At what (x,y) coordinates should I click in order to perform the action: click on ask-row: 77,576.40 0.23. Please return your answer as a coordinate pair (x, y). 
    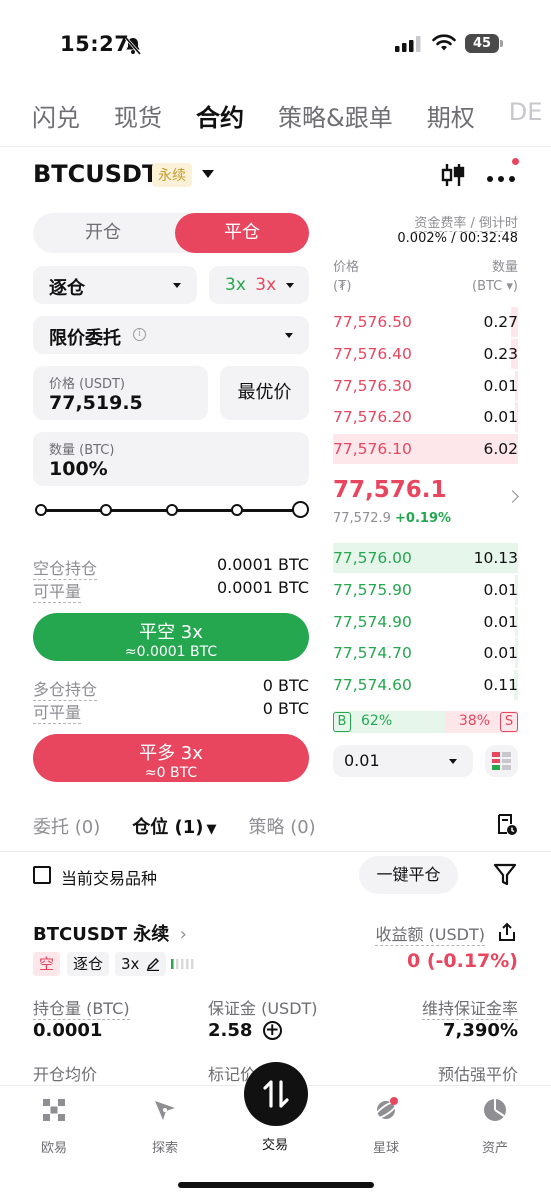
    Looking at the image, I should click on (425, 353).